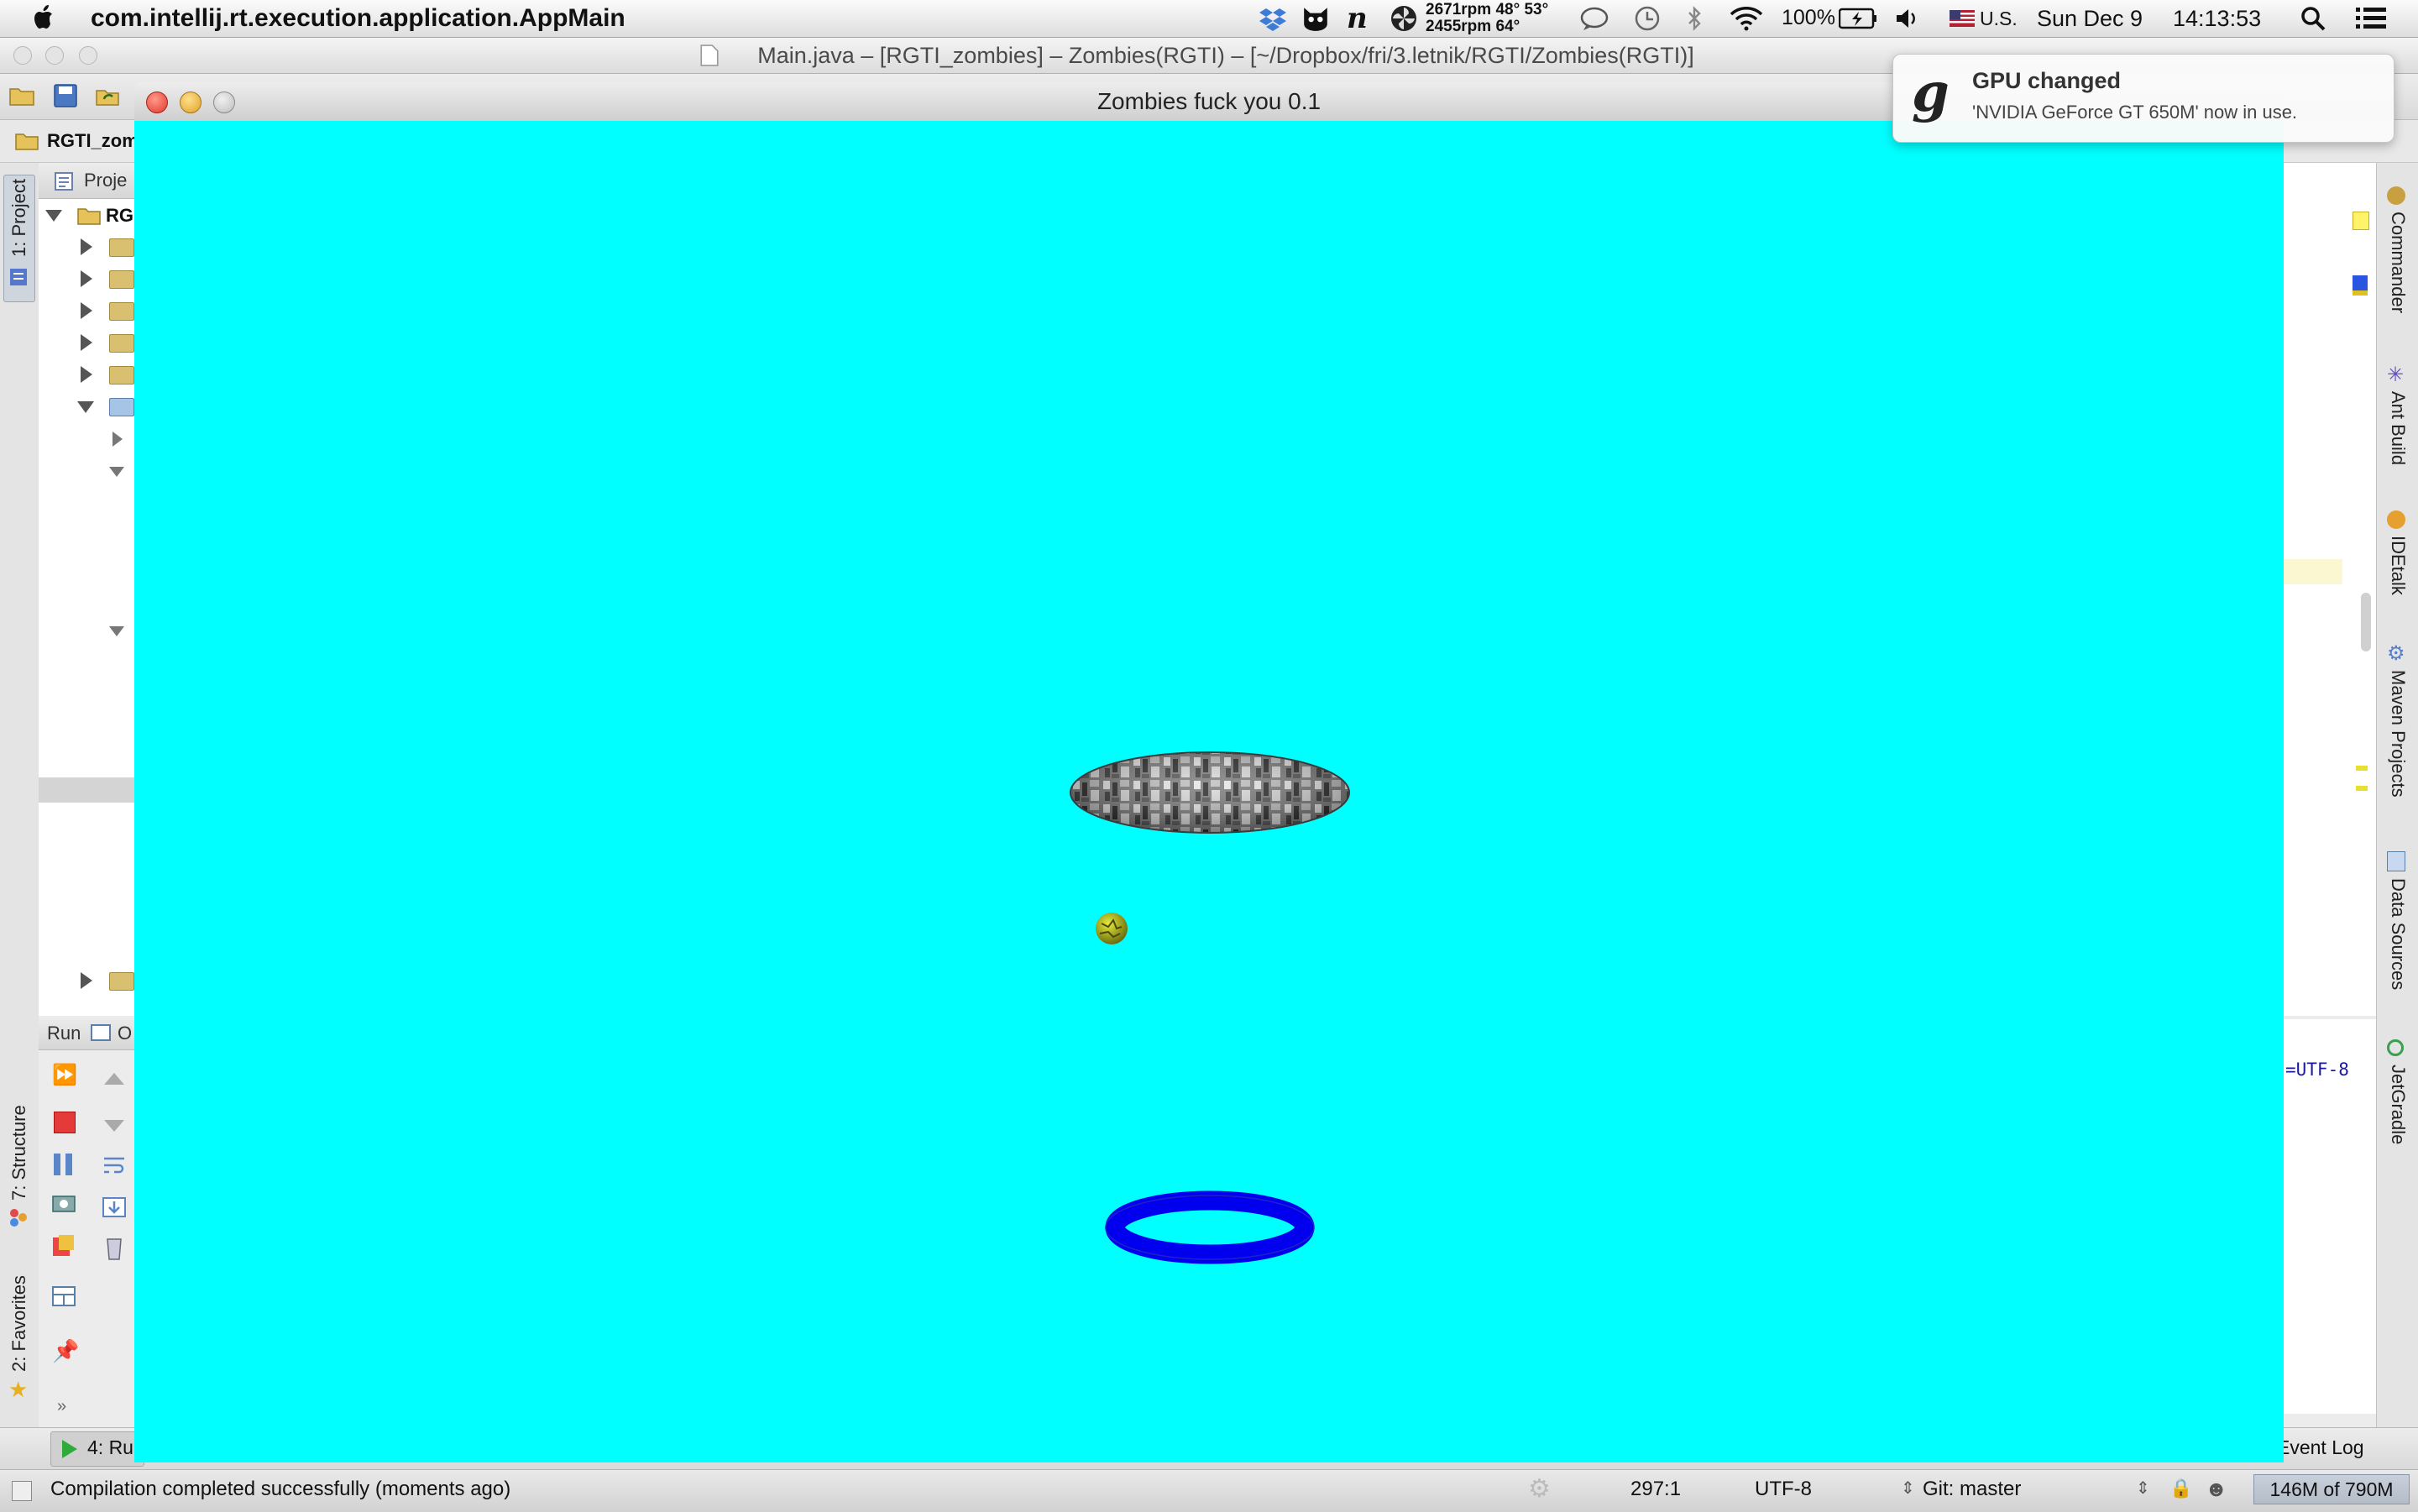 This screenshot has width=2418, height=1512. I want to click on more-actions-icon: », so click(61, 1406).